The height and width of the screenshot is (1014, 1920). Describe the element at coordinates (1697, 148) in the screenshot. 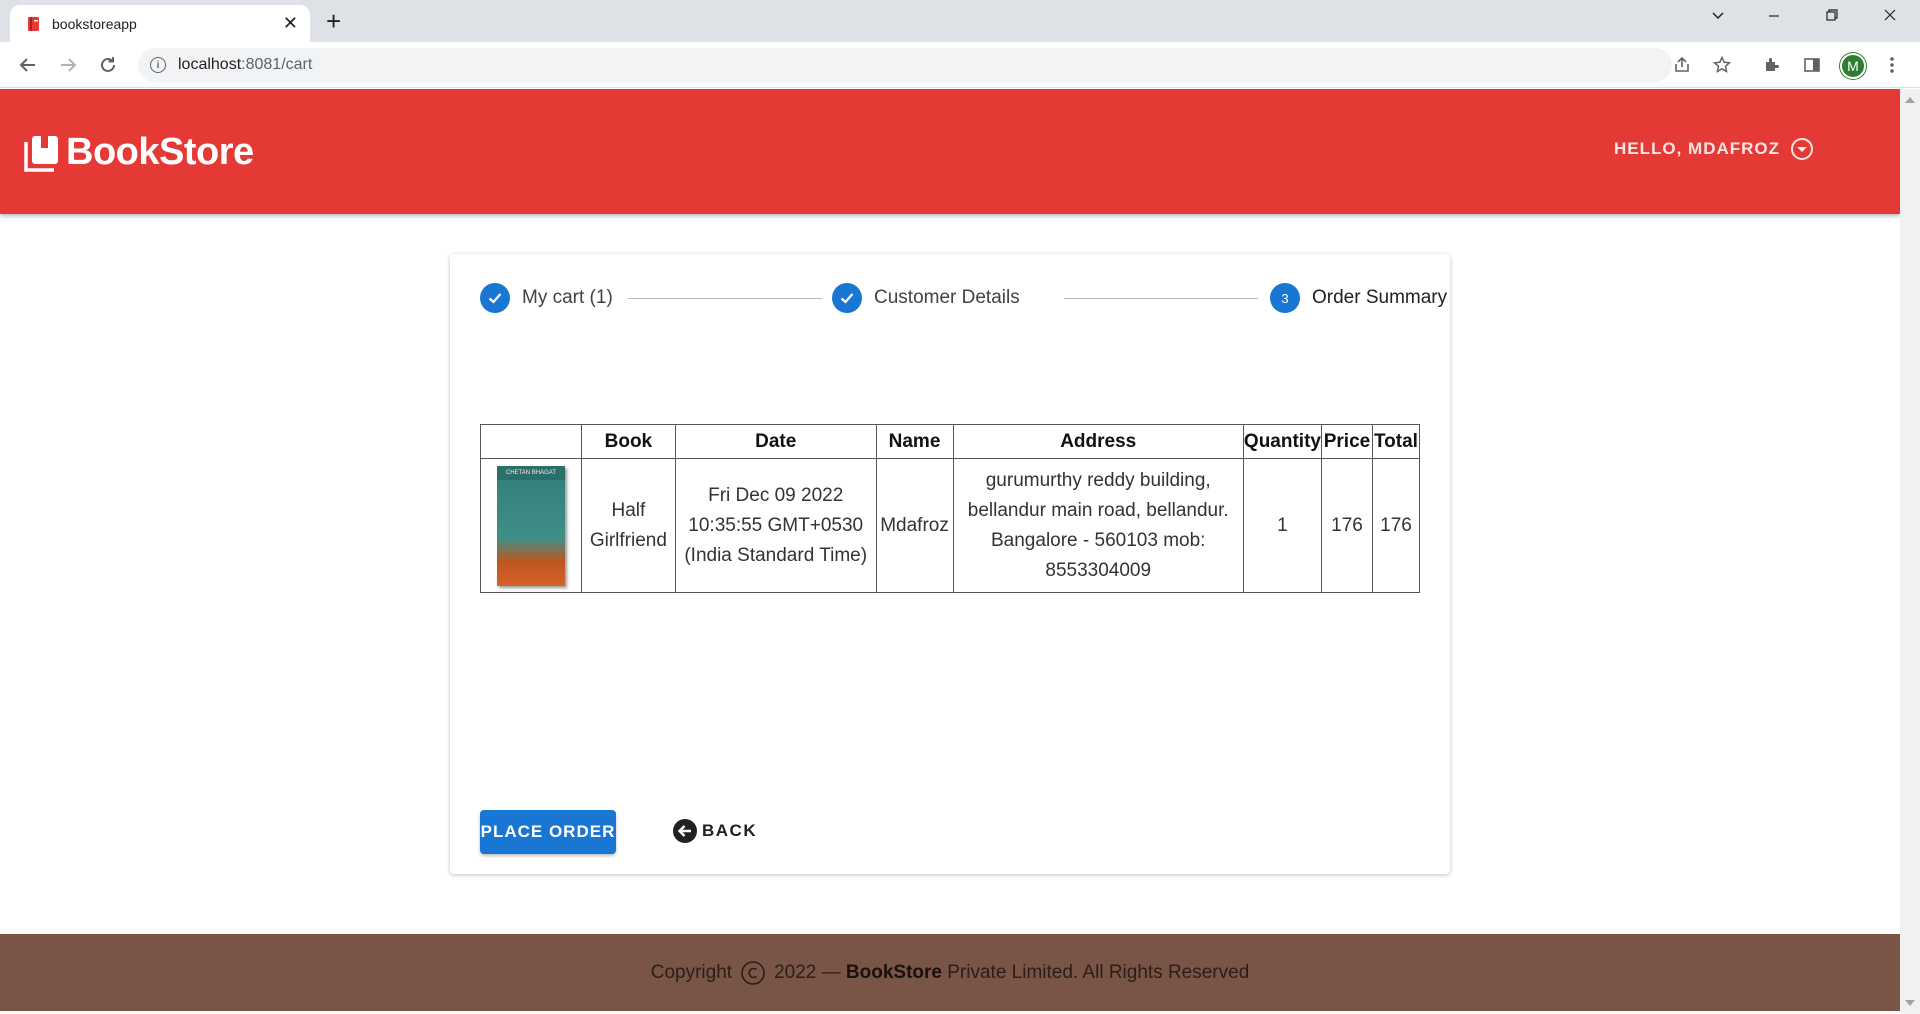

I see `user-greeting: HELLO, MDAFROZ` at that location.